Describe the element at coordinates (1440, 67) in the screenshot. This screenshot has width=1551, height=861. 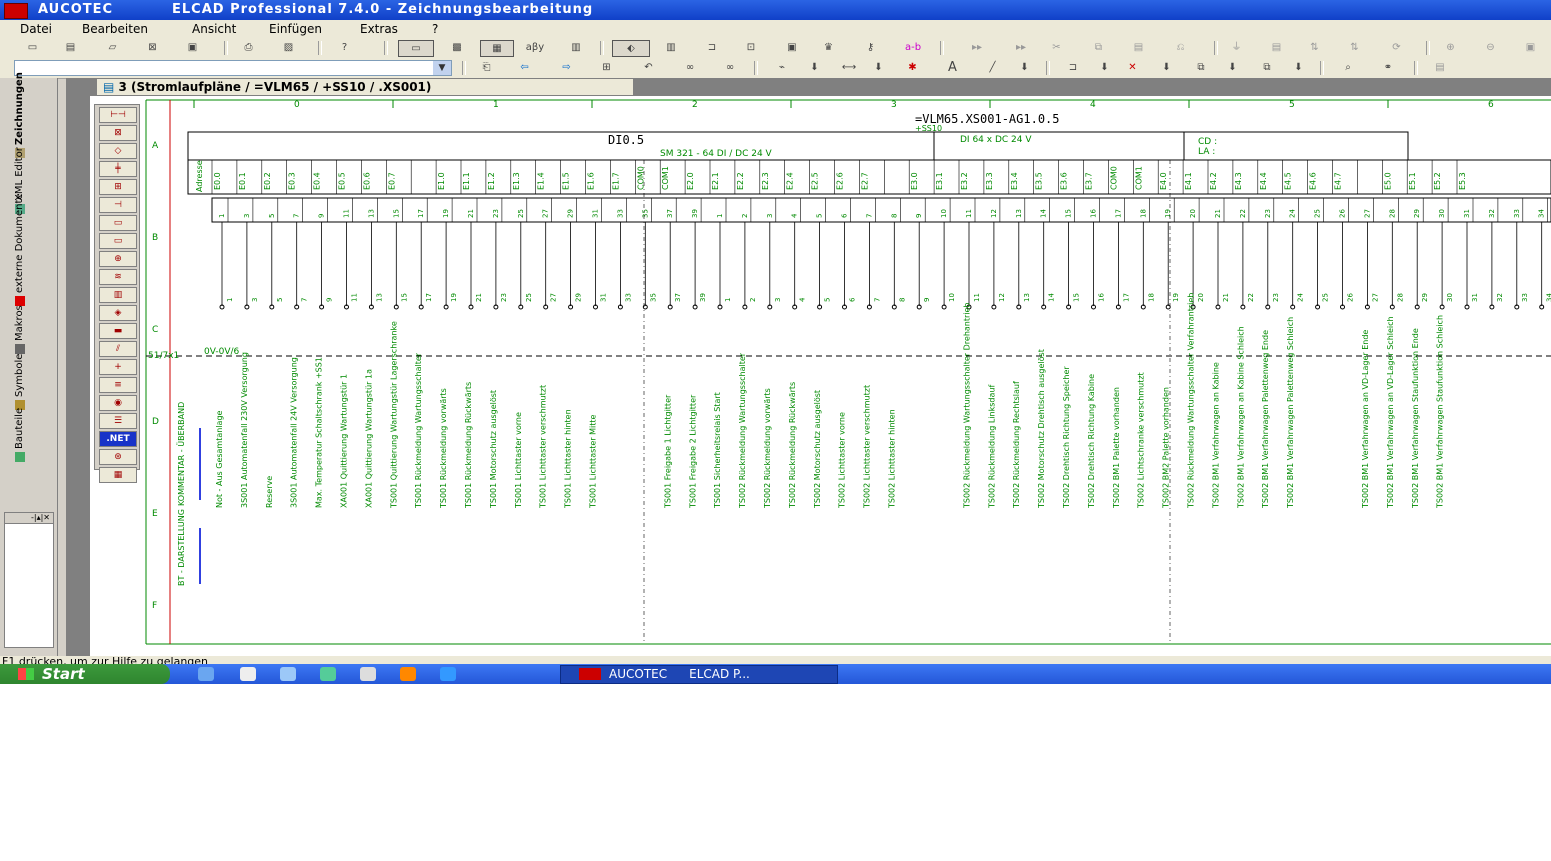
I see `list-icon: ▤` at that location.